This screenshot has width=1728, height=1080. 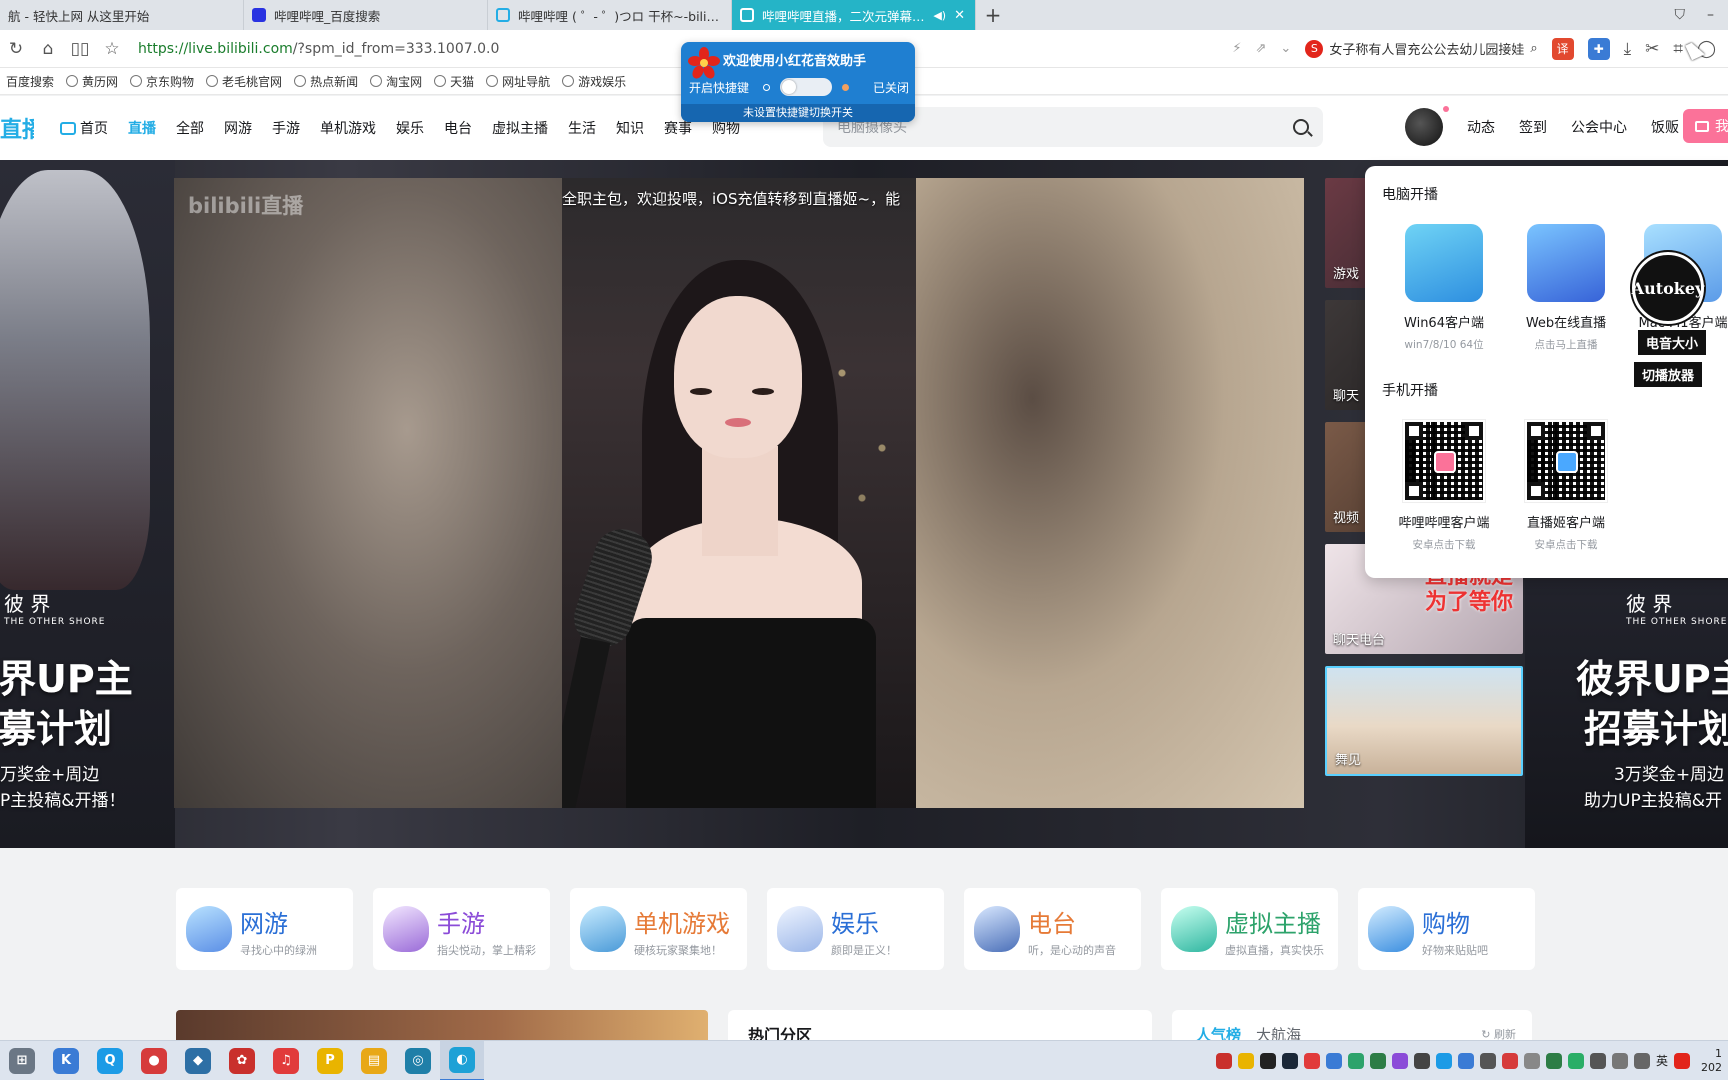 What do you see at coordinates (190, 128) in the screenshot?
I see `nav-all: 全部` at bounding box center [190, 128].